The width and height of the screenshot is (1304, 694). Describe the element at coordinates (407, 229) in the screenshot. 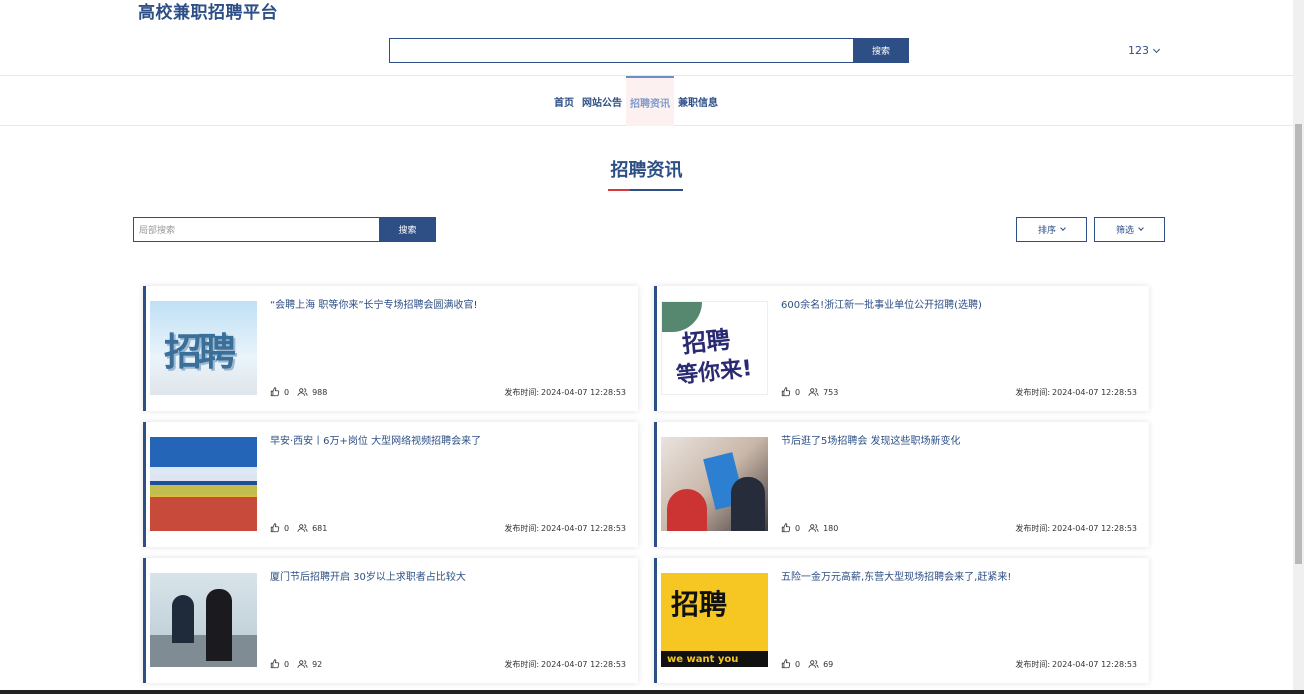

I see `local-search-button: 搜索` at that location.